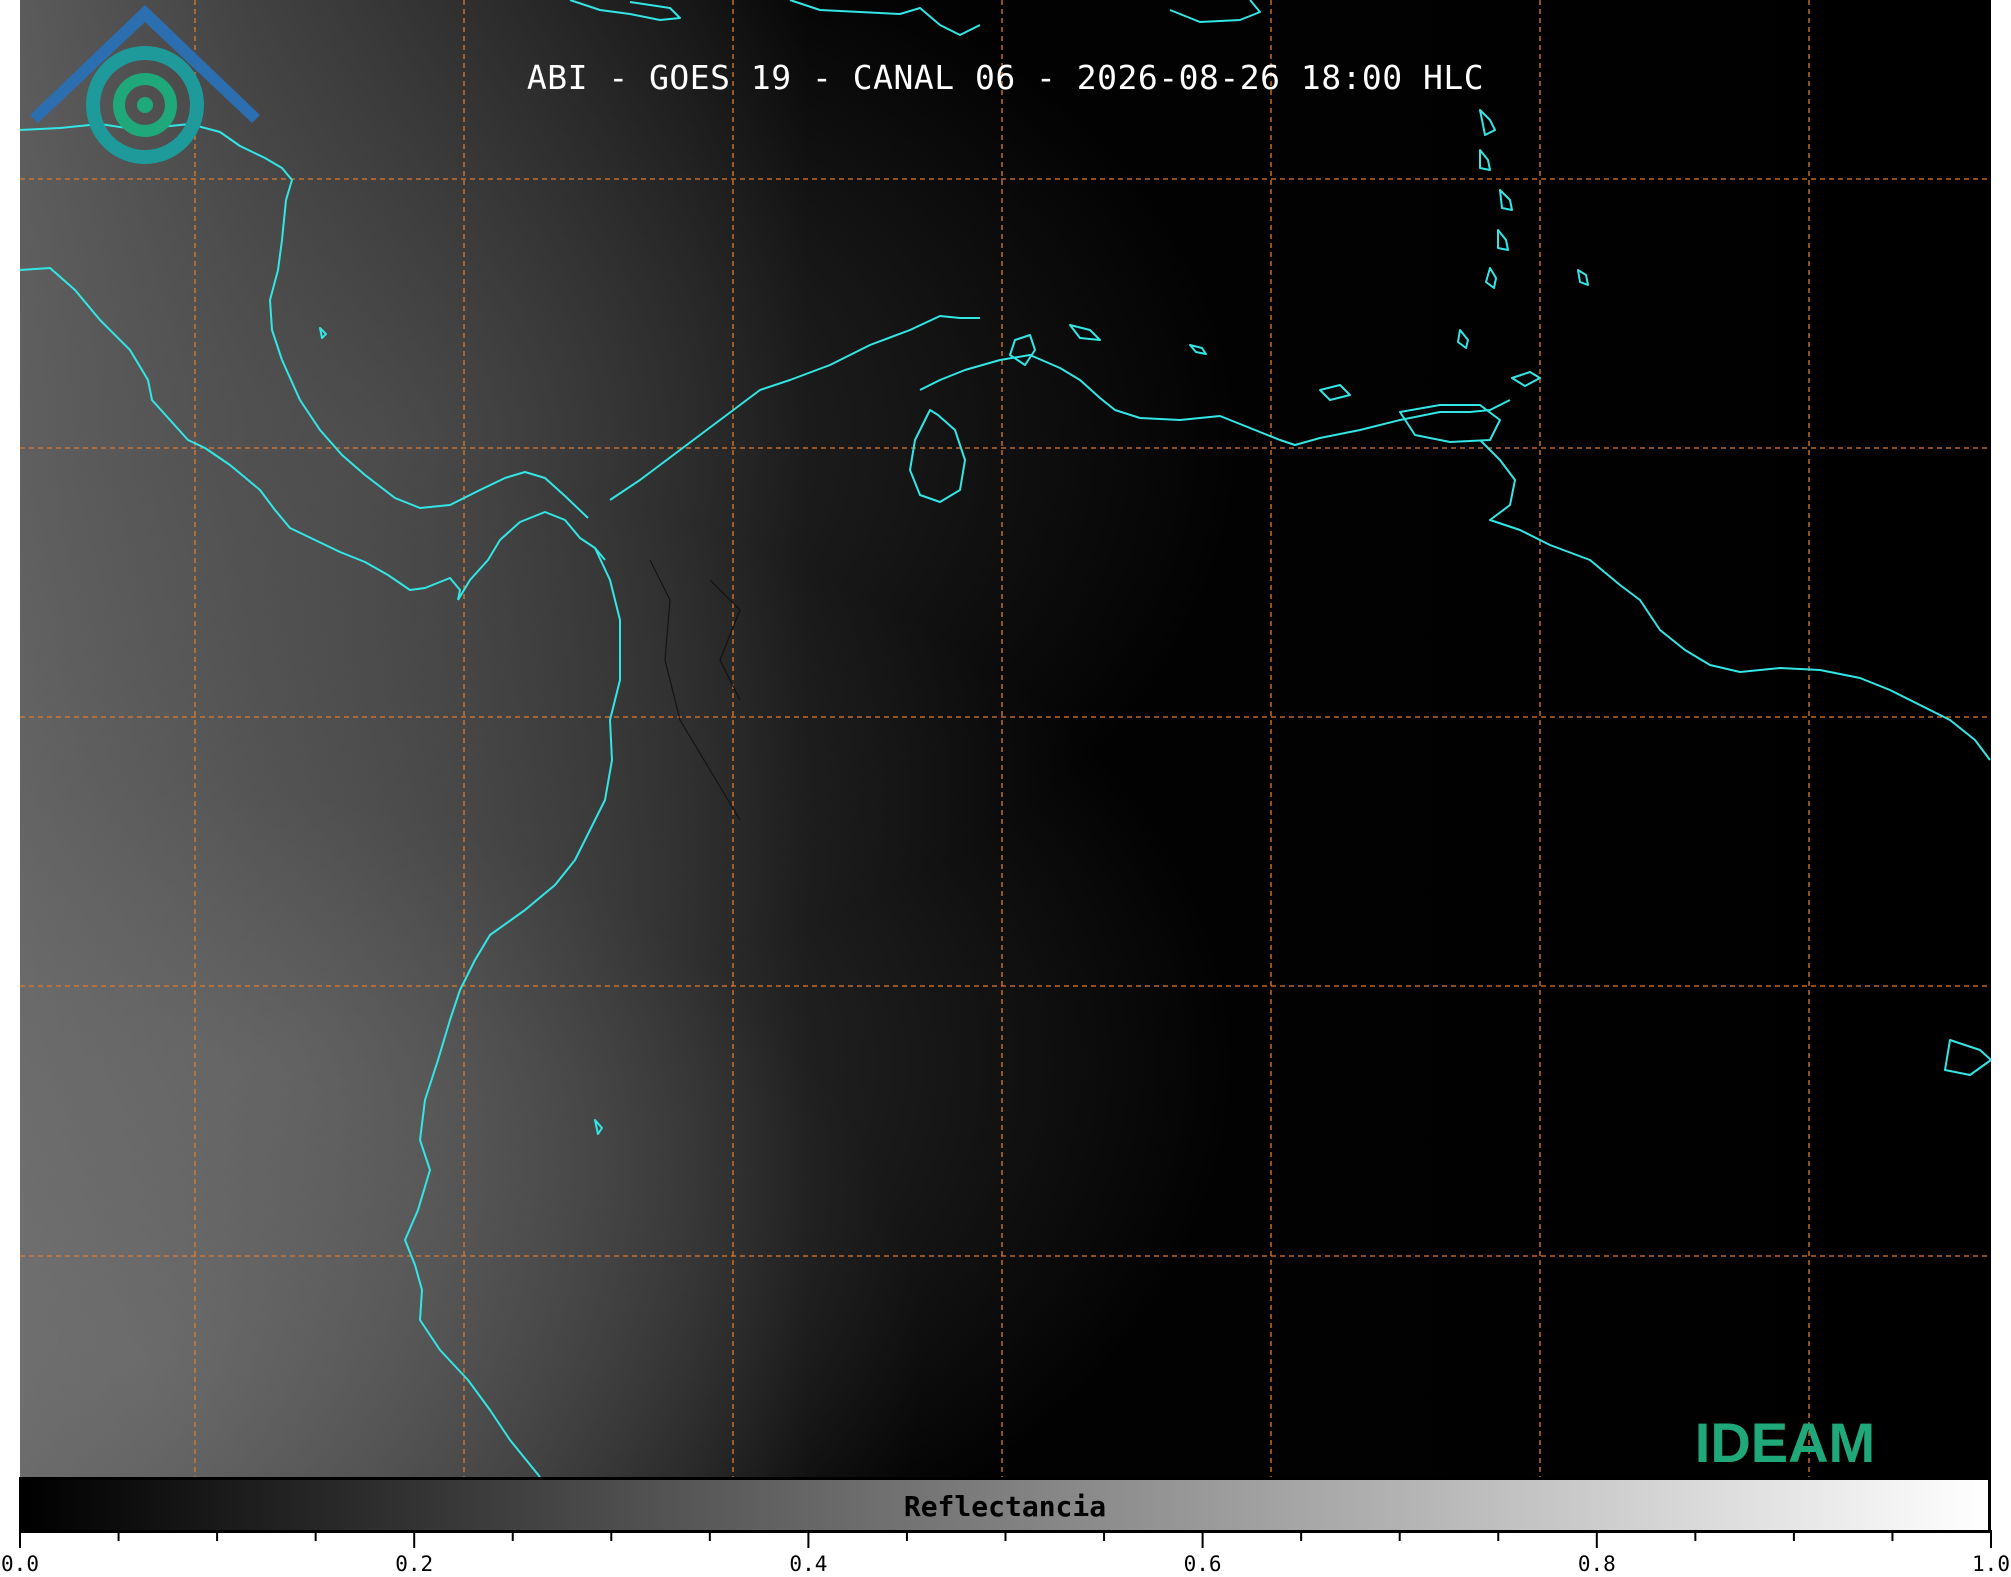 This screenshot has height=1577, width=2011. Describe the element at coordinates (531, 556) in the screenshot. I see `coastline-panama` at that location.